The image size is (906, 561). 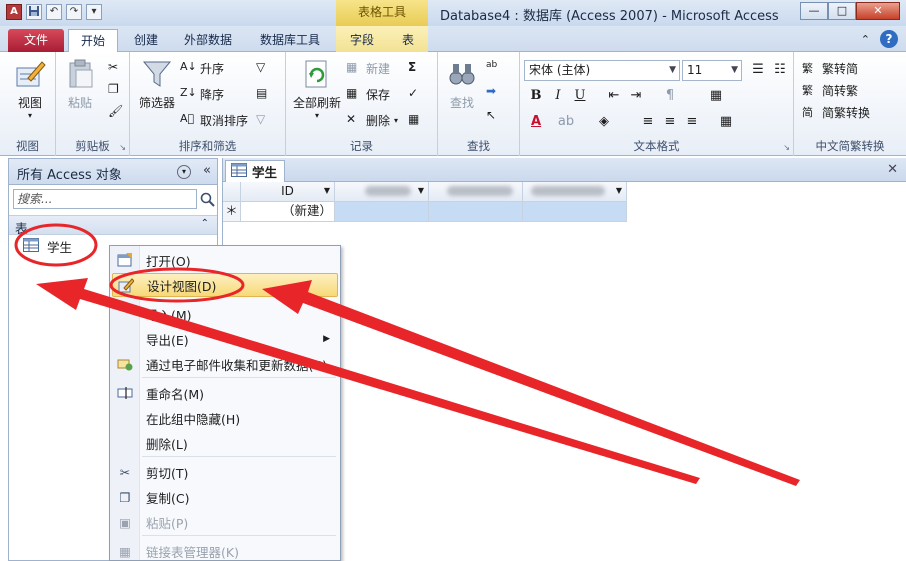 What do you see at coordinates (830, 68) in the screenshot?
I see `trad-to-simp-button: 繁繁转简` at bounding box center [830, 68].